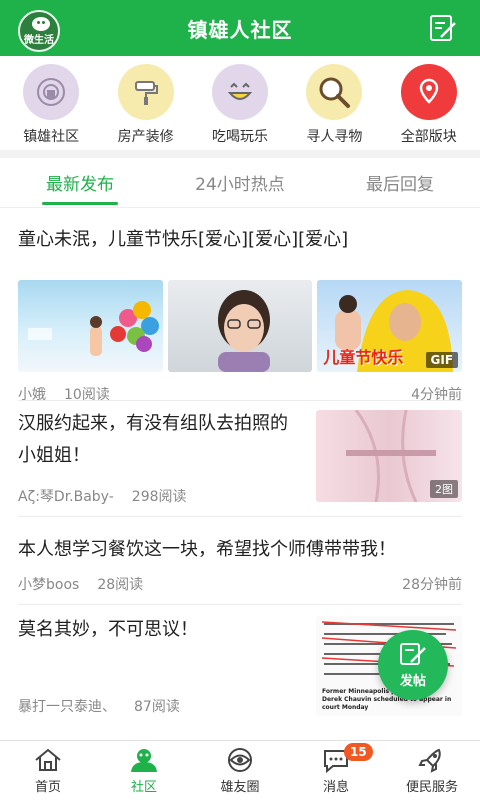 The height and width of the screenshot is (800, 480). I want to click on category-zhenxiong-community: 镇雄社区, so click(51, 107).